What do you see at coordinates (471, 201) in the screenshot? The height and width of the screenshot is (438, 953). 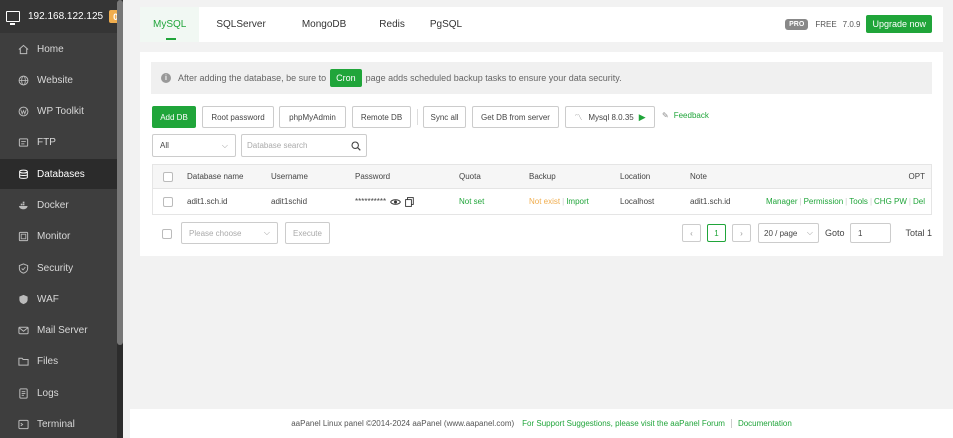 I see `quota-link: Not set` at bounding box center [471, 201].